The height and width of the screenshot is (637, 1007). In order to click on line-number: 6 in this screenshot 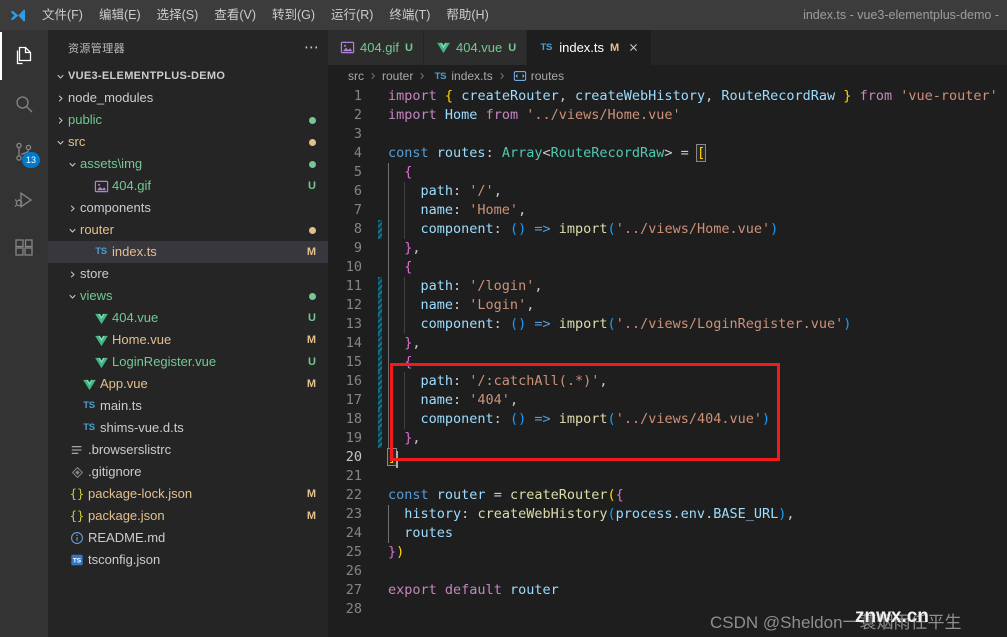, I will do `click(357, 191)`.